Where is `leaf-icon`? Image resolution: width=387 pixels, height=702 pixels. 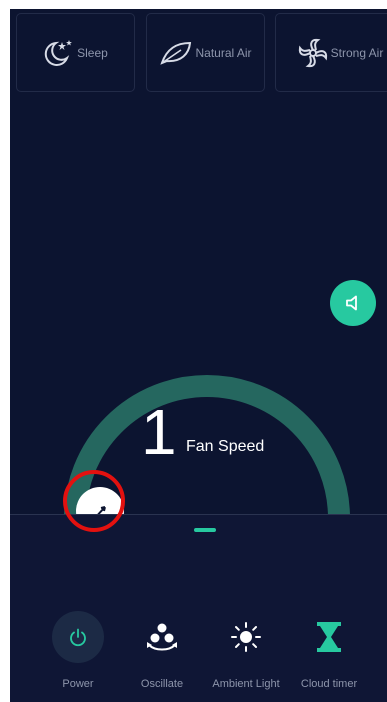
leaf-icon is located at coordinates (176, 53).